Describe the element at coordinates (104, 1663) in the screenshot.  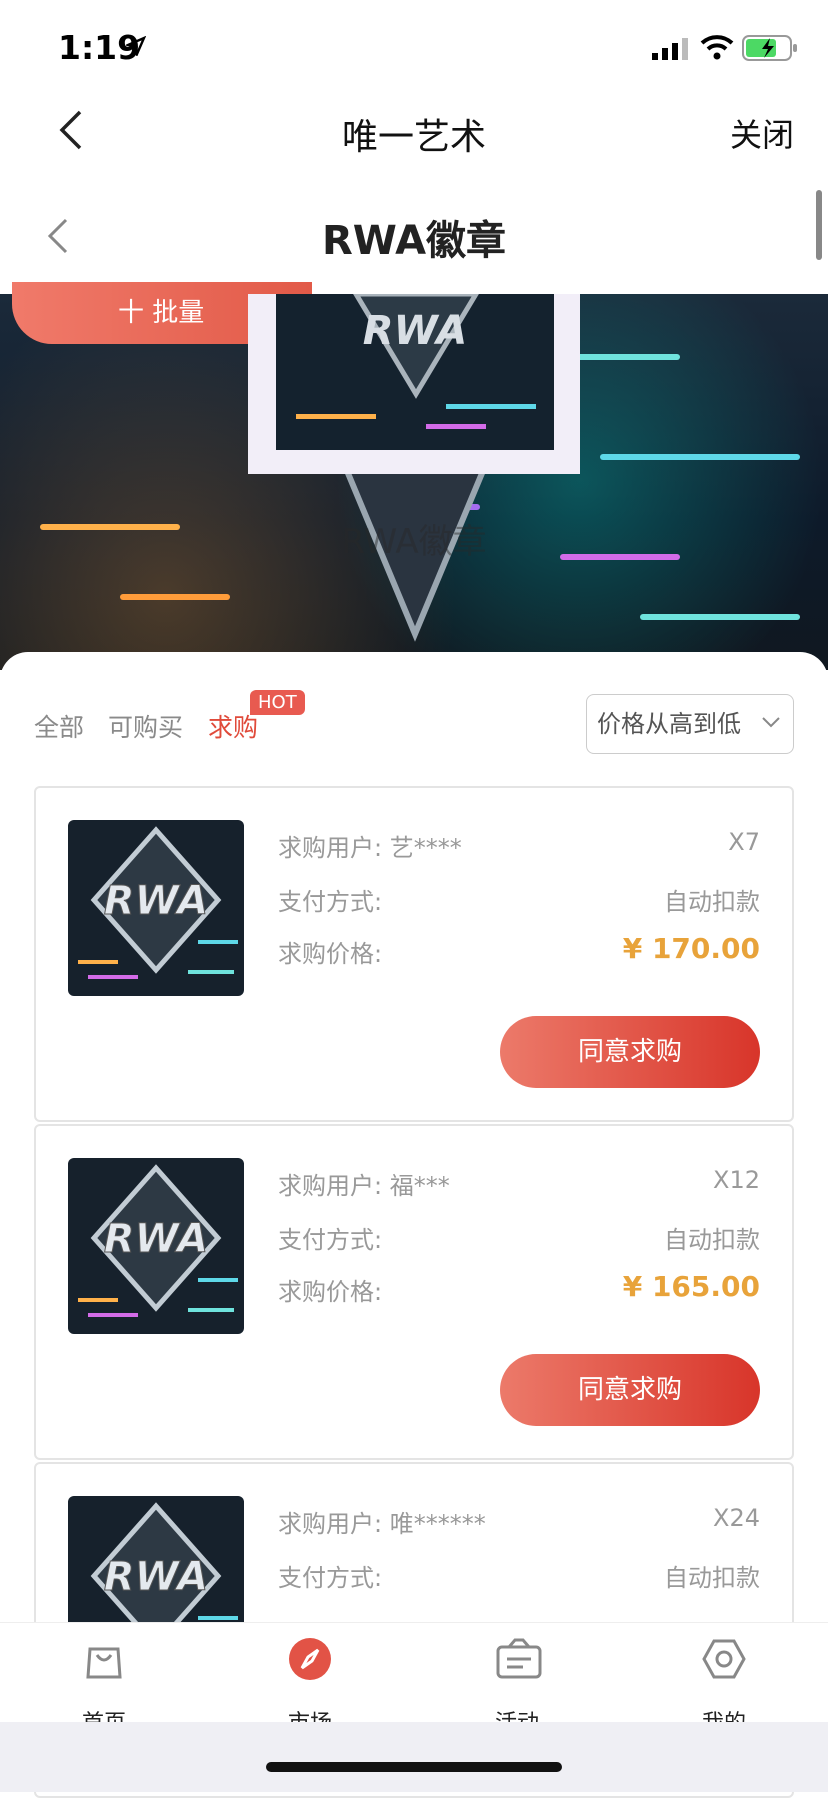
I see `bag-icon` at that location.